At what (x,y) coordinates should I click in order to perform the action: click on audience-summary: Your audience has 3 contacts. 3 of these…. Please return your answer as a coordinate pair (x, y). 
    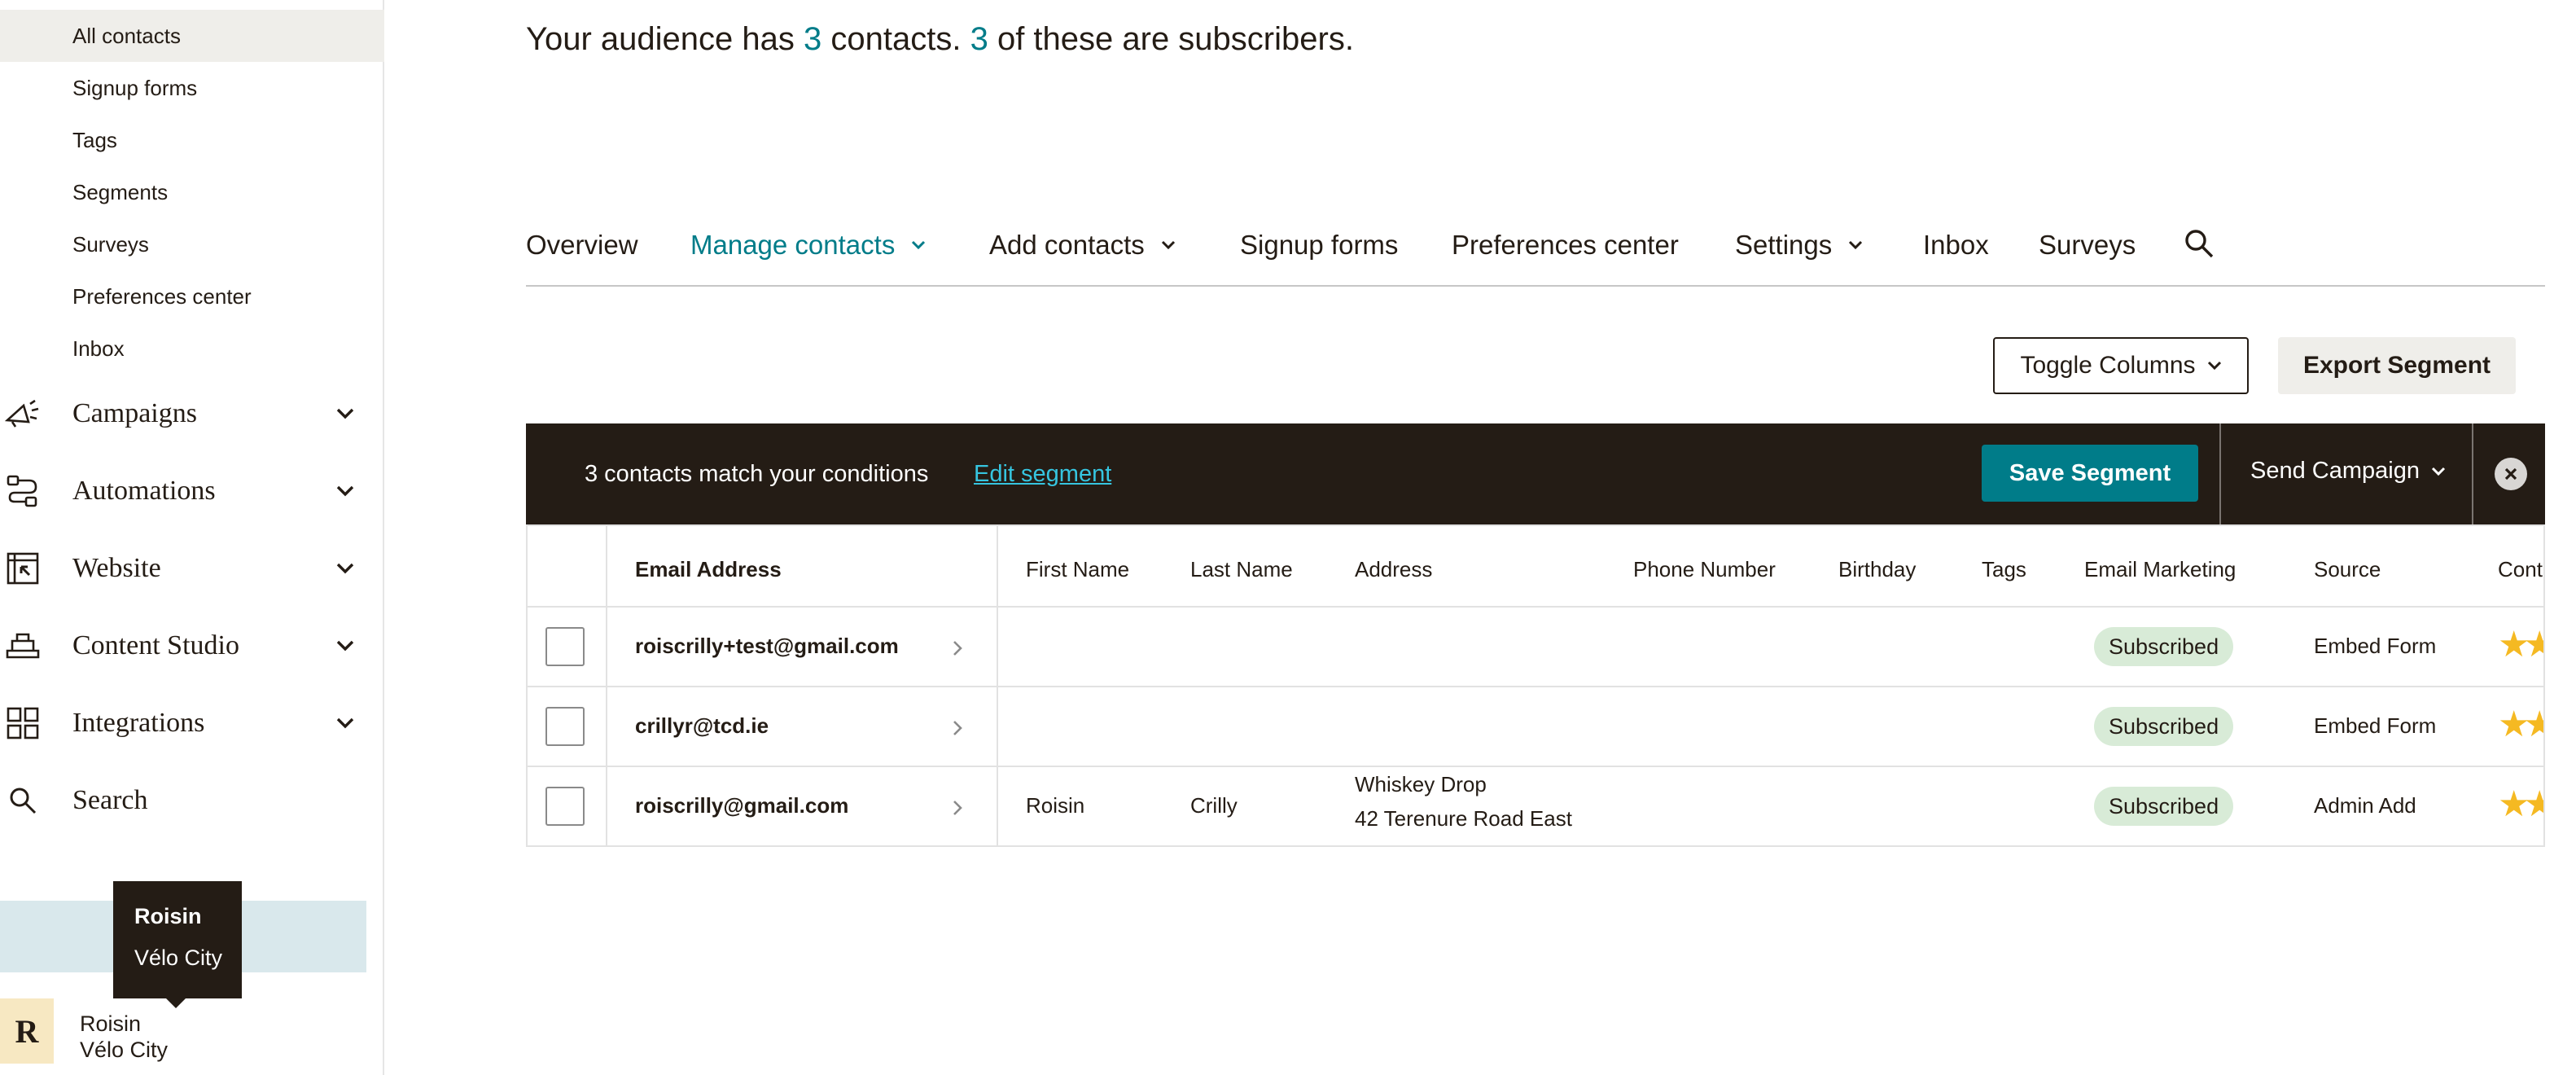
    Looking at the image, I should click on (940, 40).